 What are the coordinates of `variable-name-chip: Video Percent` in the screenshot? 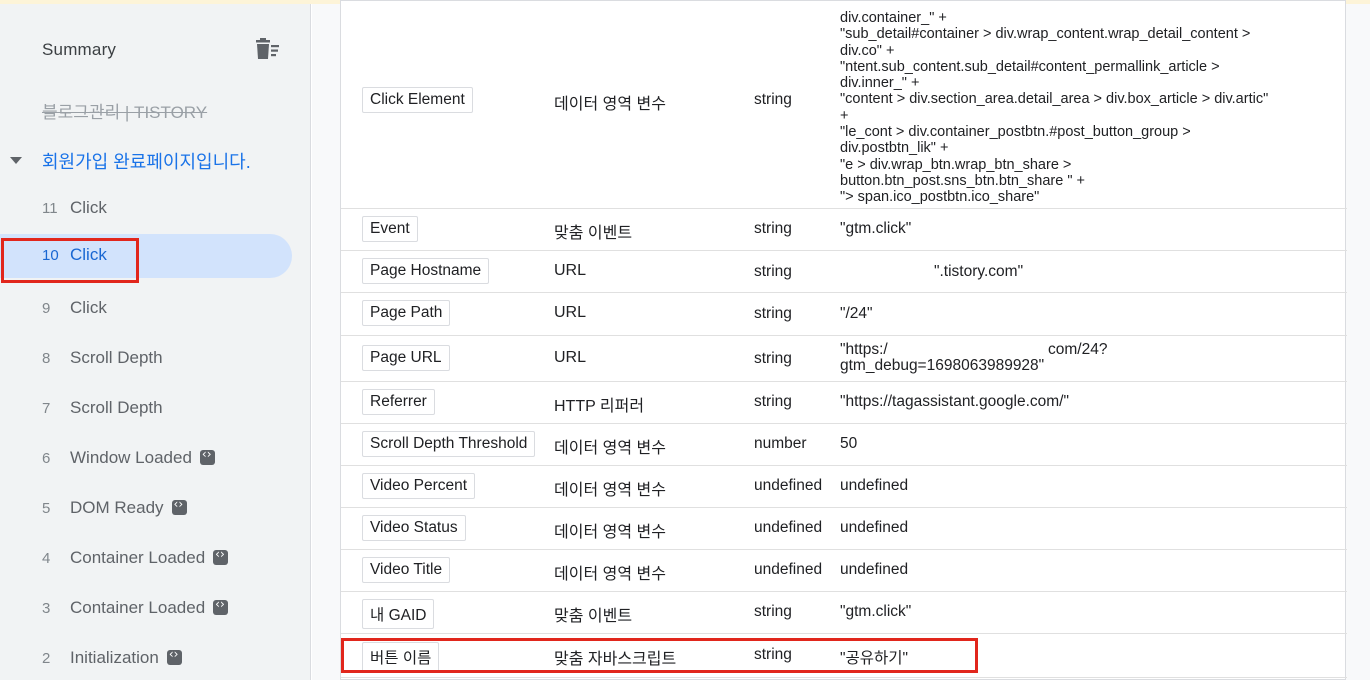 It's located at (419, 486).